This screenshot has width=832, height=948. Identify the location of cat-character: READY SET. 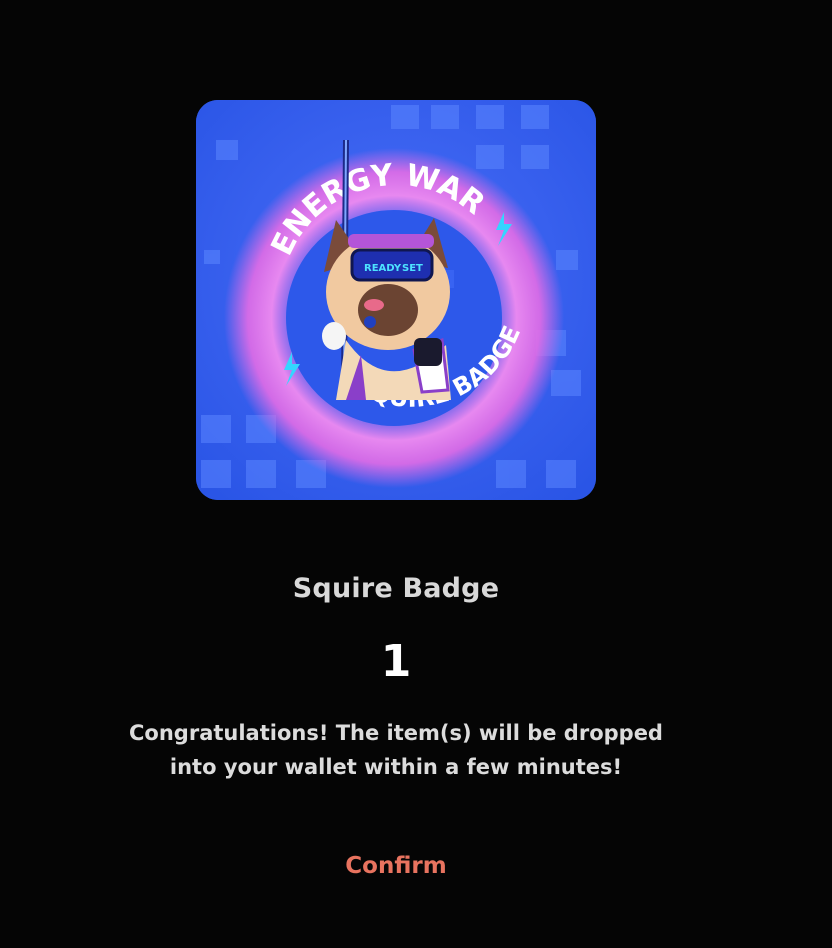
(386, 309).